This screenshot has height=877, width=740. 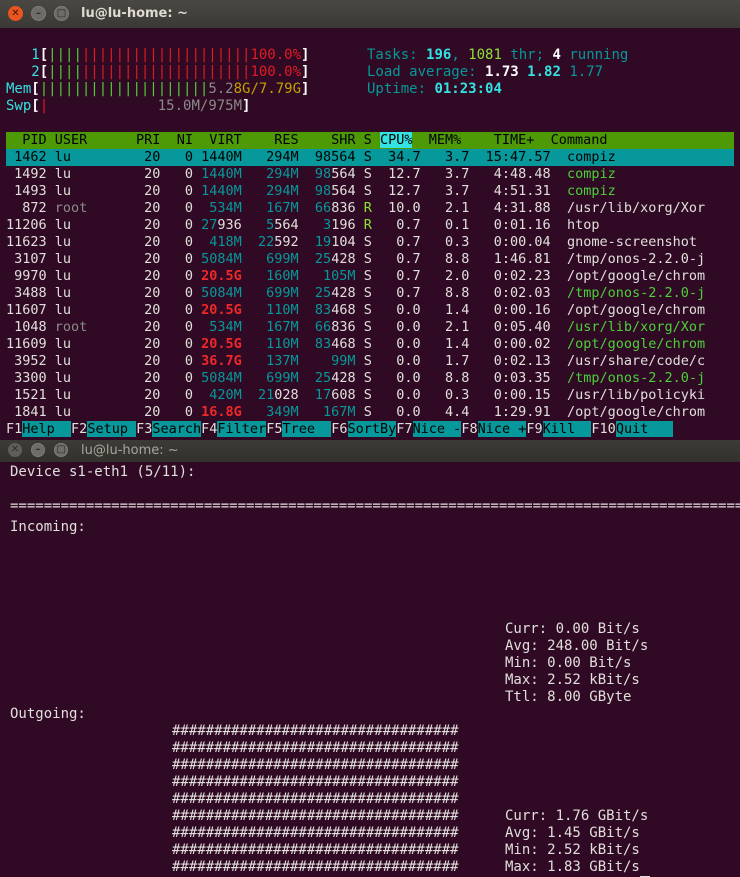 What do you see at coordinates (498, 140) in the screenshot?
I see `column-header-time: TIME+` at bounding box center [498, 140].